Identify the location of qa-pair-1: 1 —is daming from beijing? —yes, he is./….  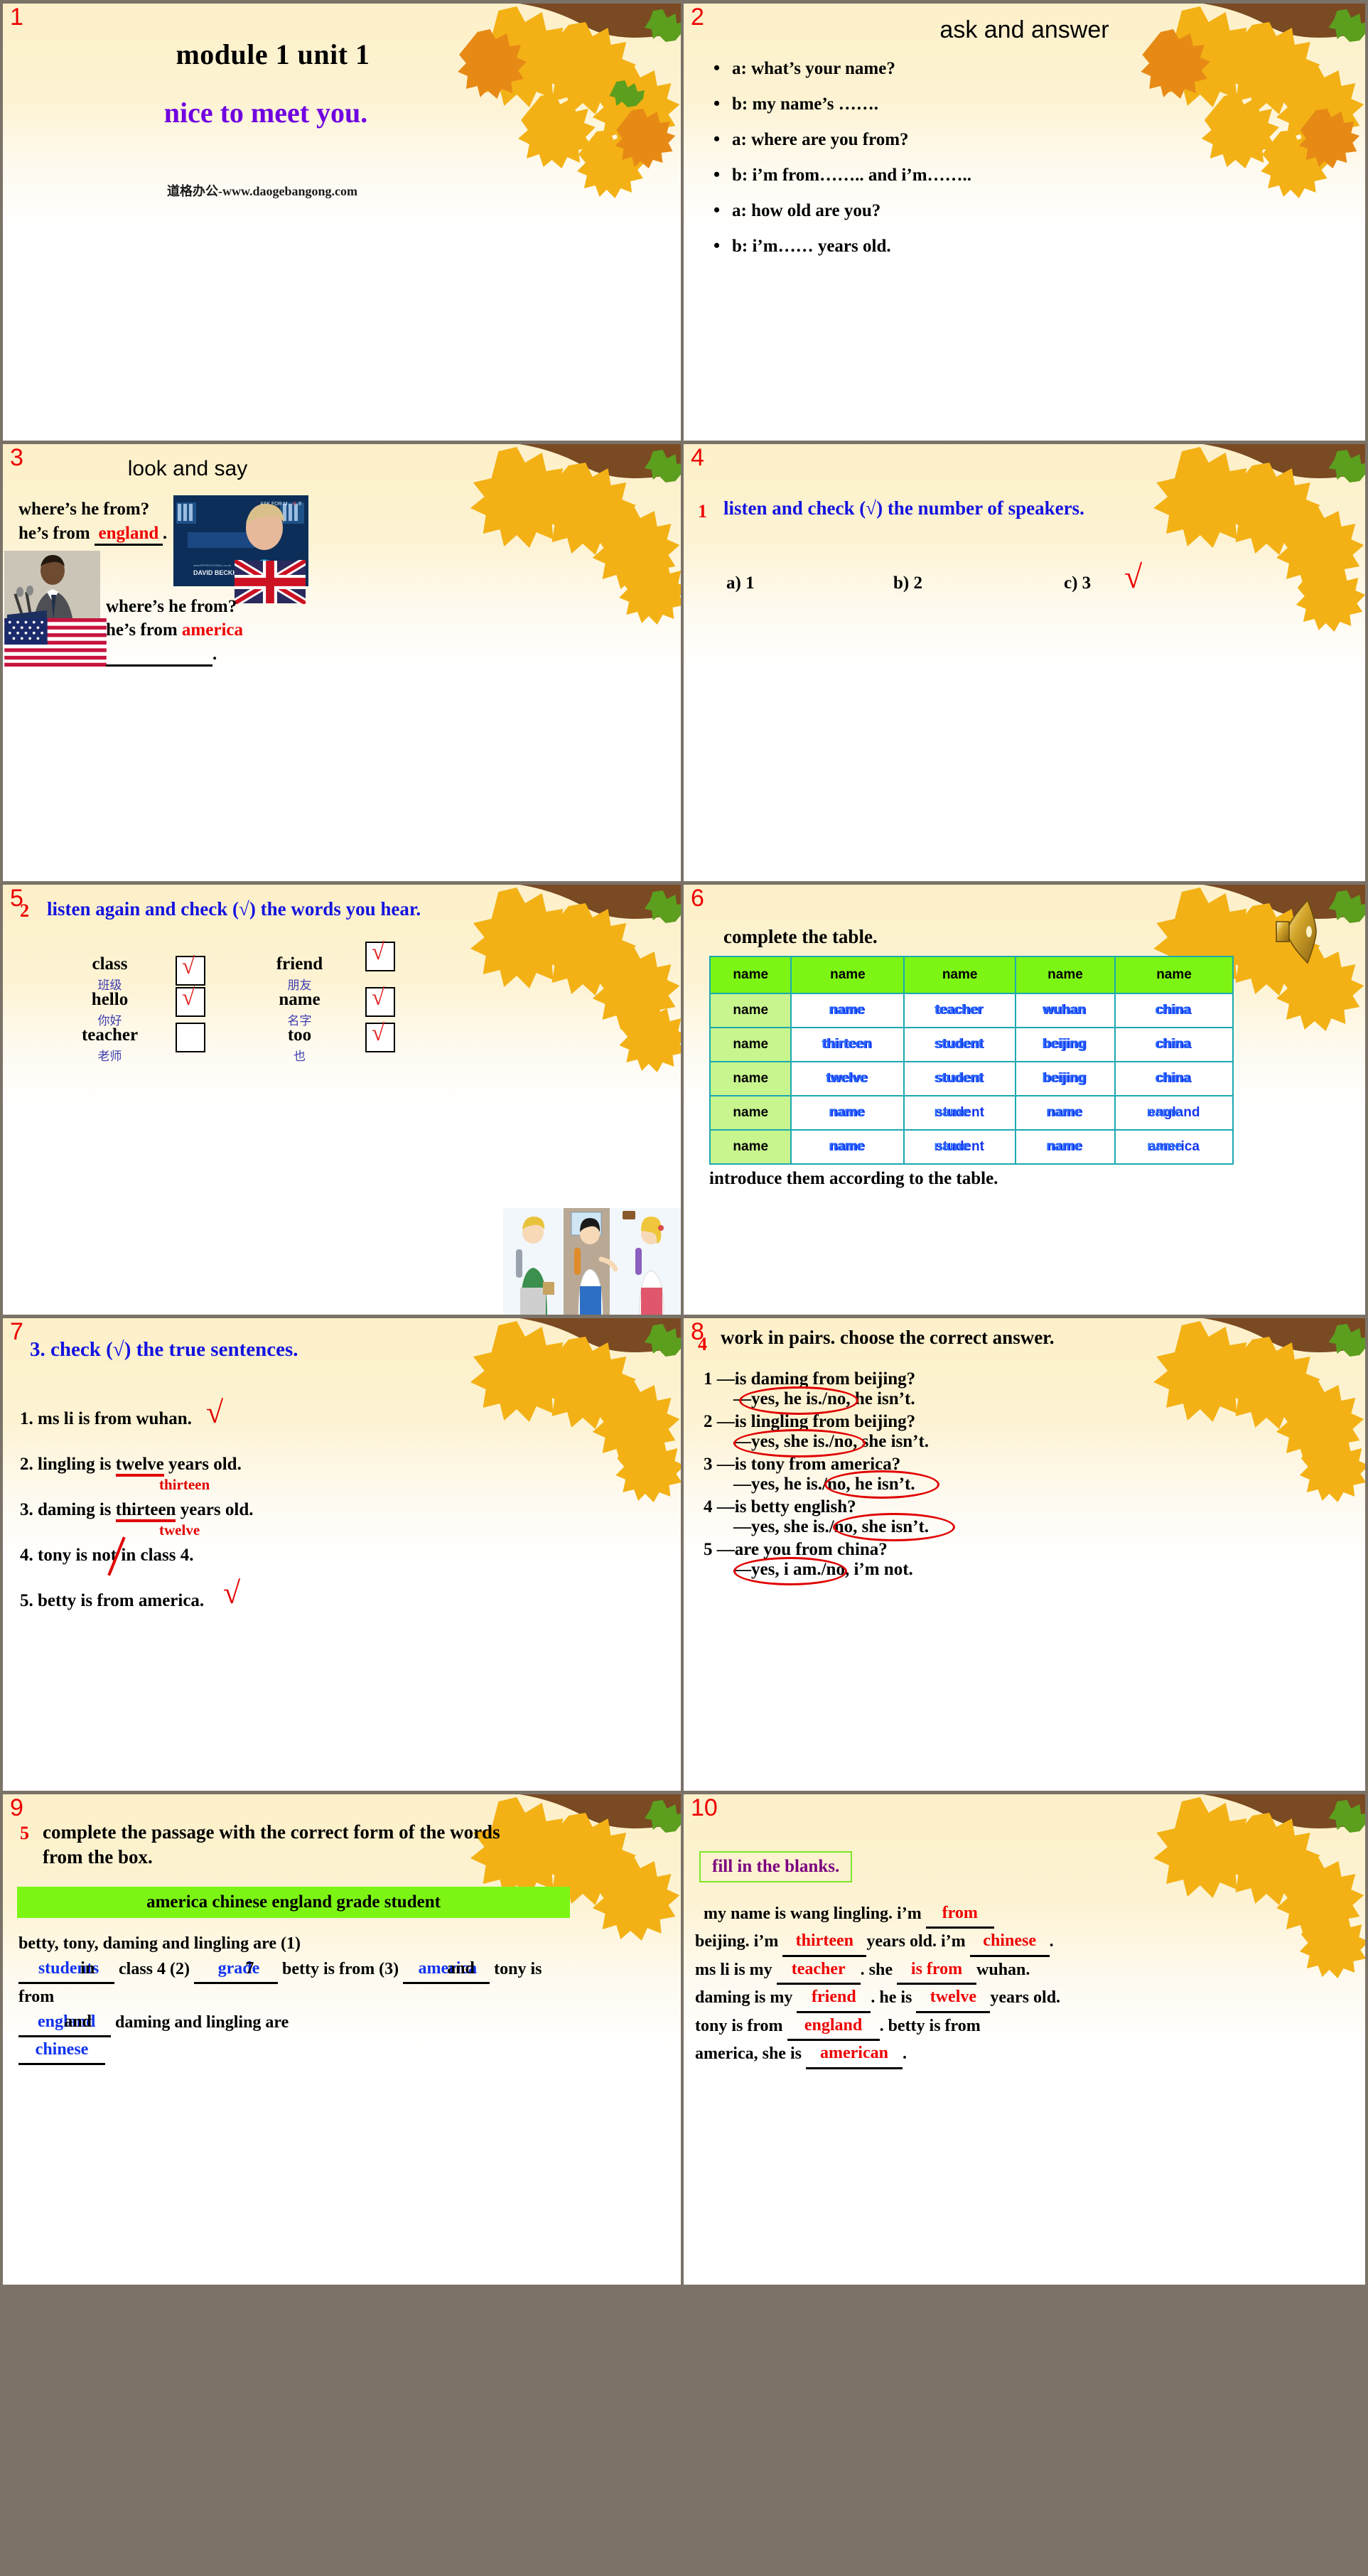
(816, 1392).